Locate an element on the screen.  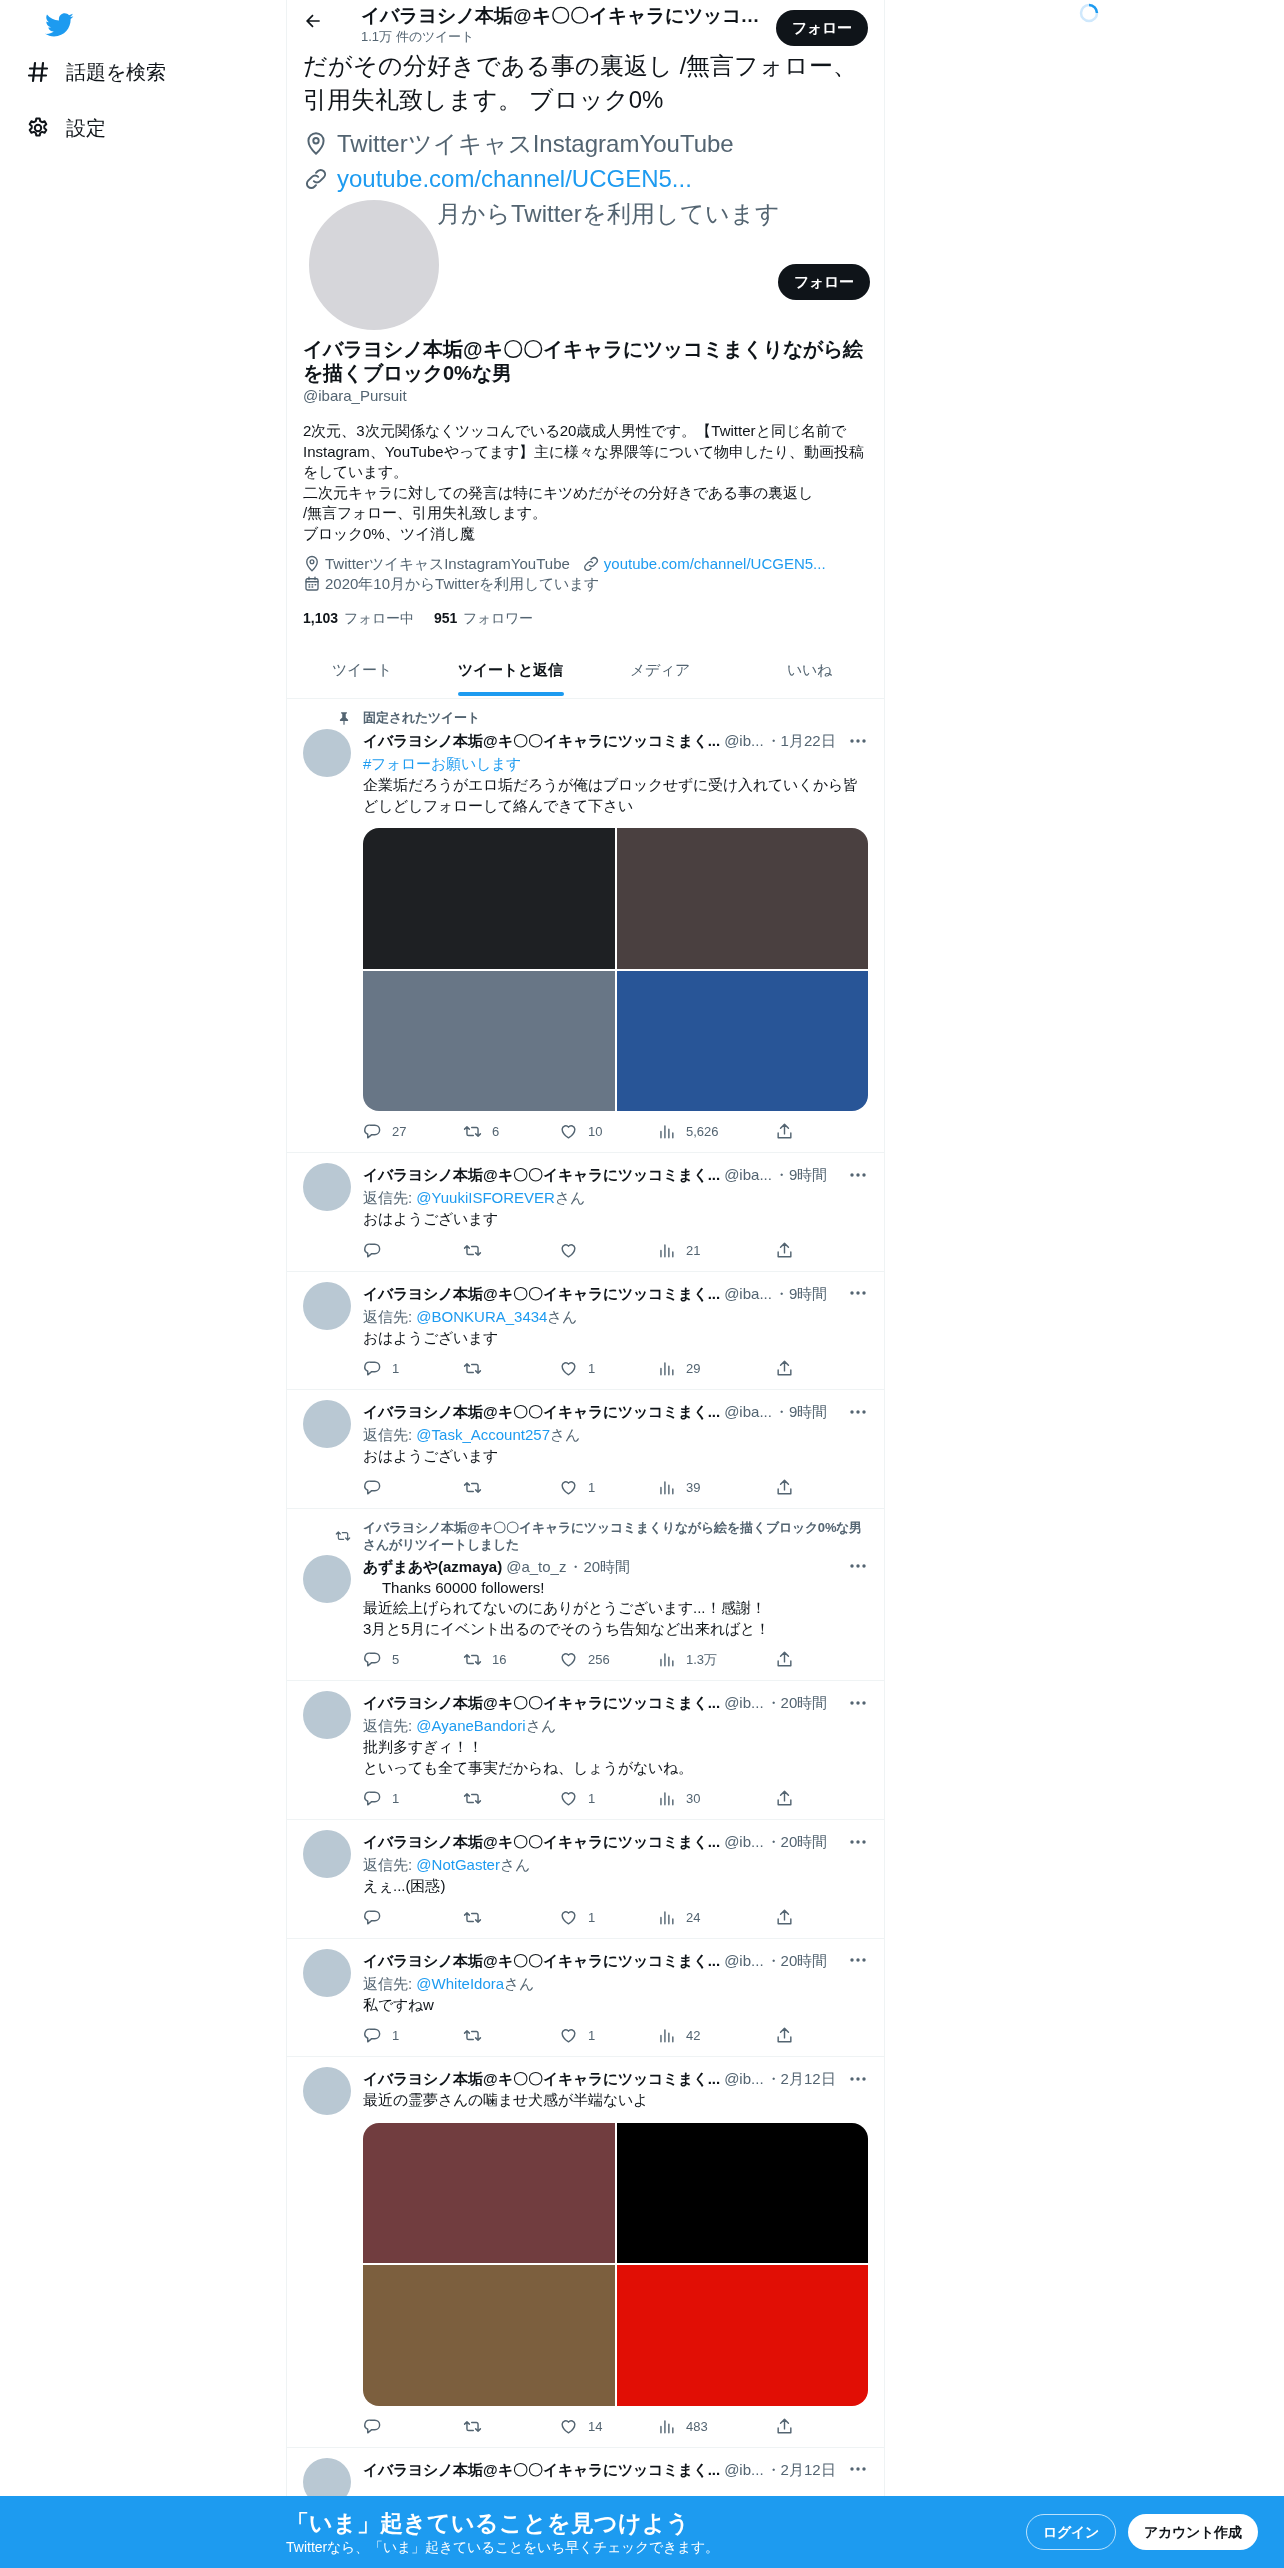
tweet-text: おはようございます is located at coordinates (431, 1456).